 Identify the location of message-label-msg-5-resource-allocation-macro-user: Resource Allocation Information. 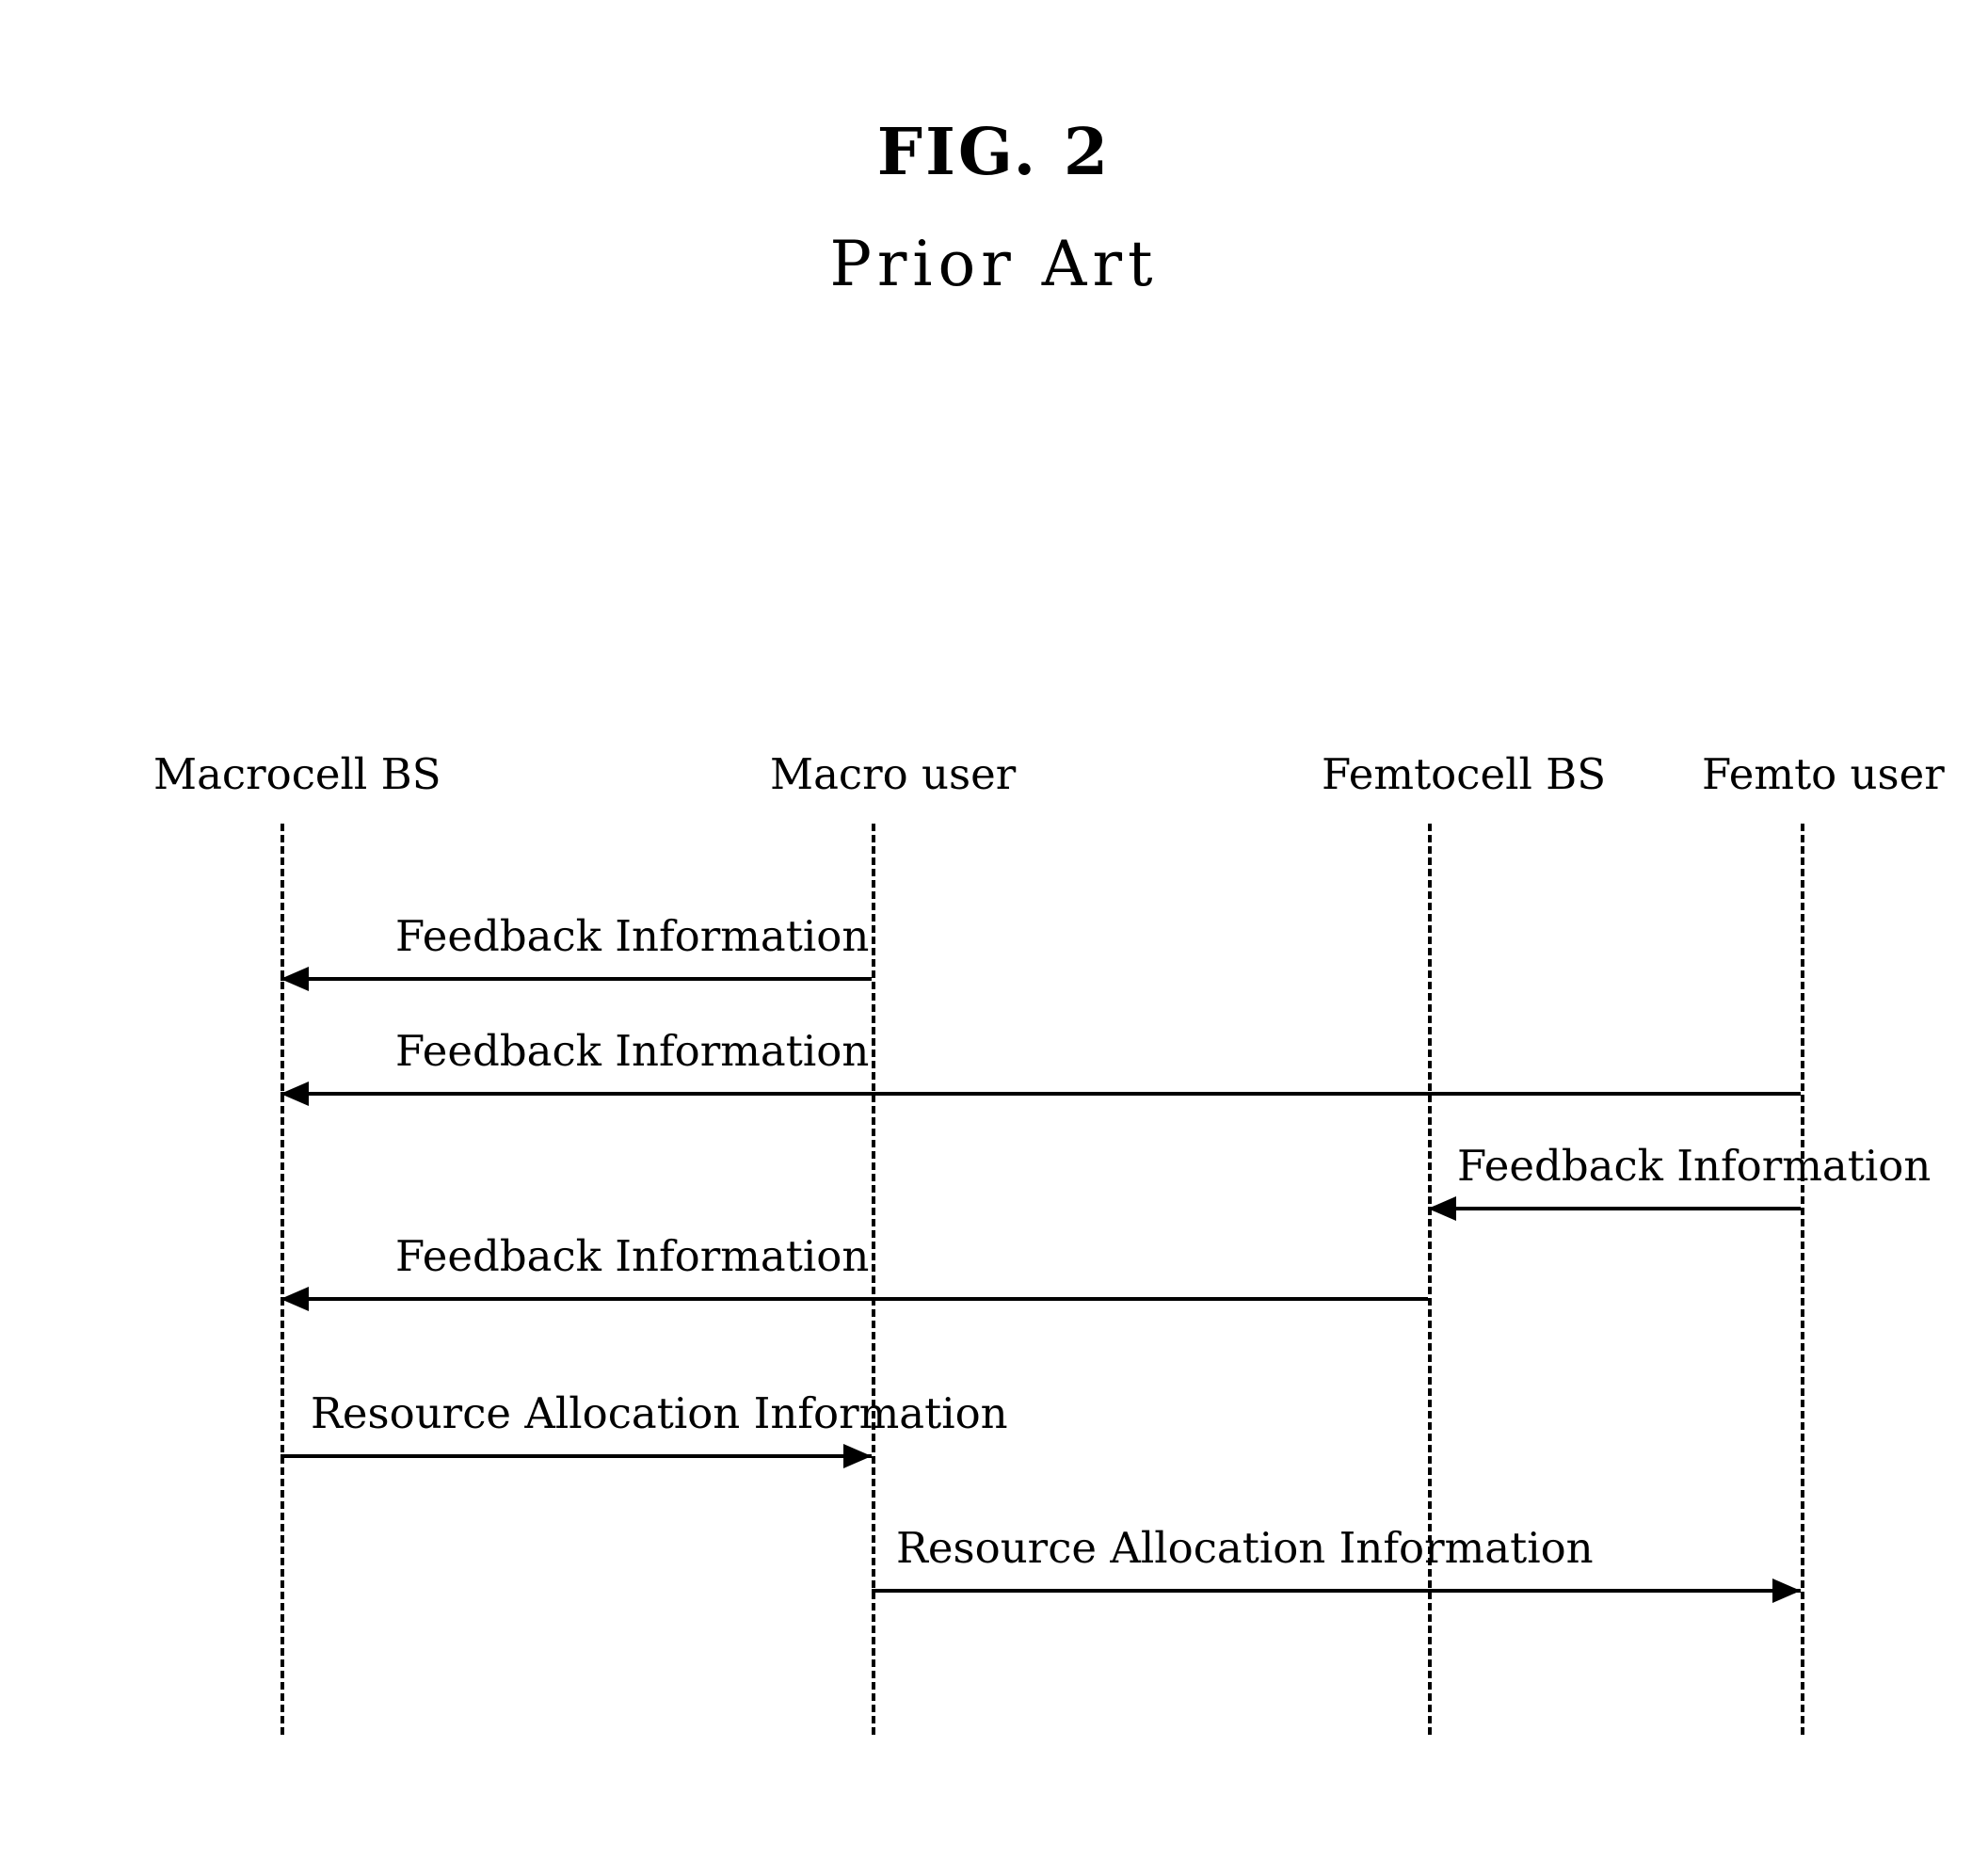
(659, 1413).